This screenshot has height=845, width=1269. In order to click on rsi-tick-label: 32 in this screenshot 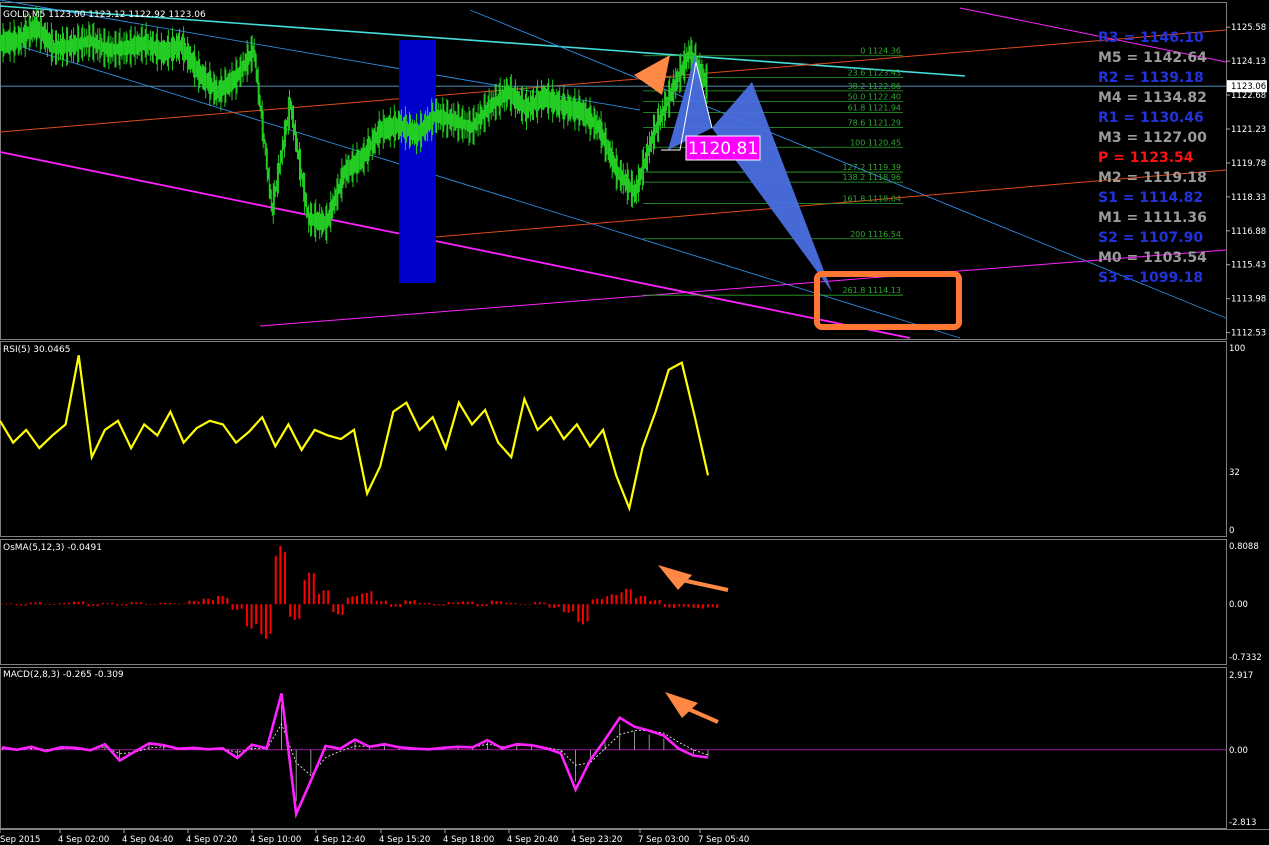, I will do `click(1234, 473)`.